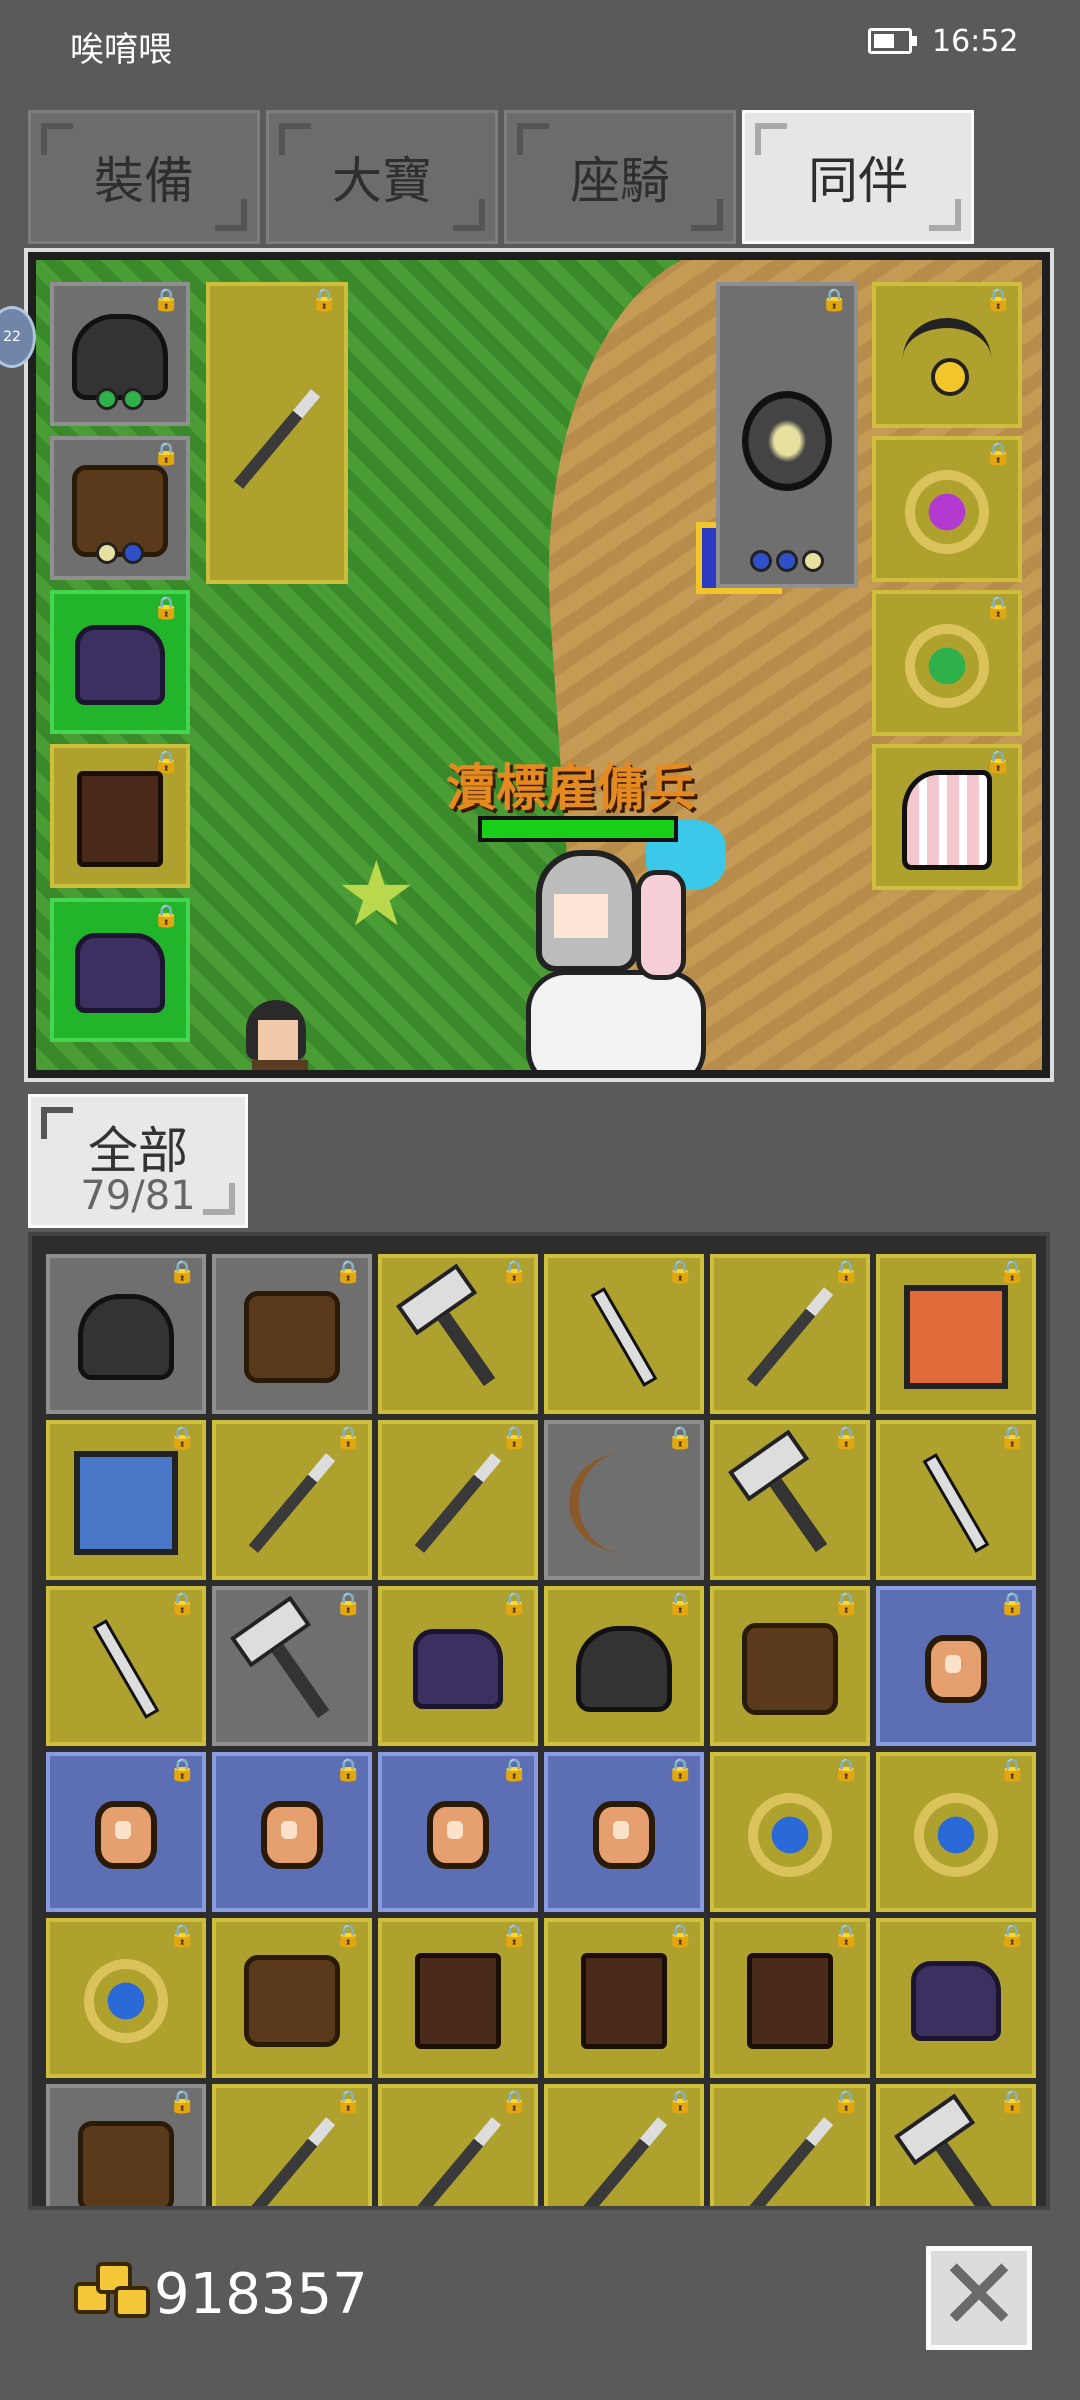 The height and width of the screenshot is (2400, 1080). I want to click on gauntlet-icon, so click(458, 1669).